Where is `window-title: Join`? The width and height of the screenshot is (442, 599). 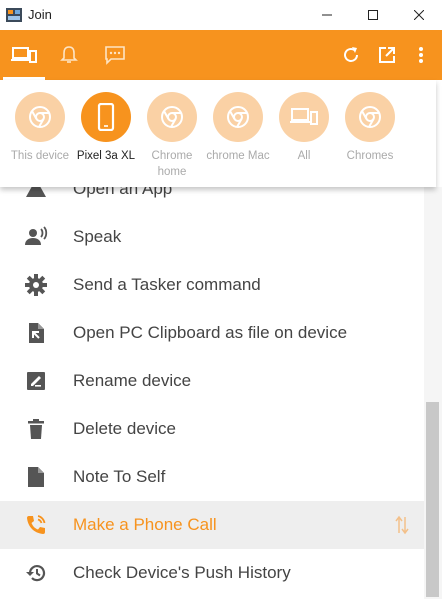 window-title: Join is located at coordinates (40, 14).